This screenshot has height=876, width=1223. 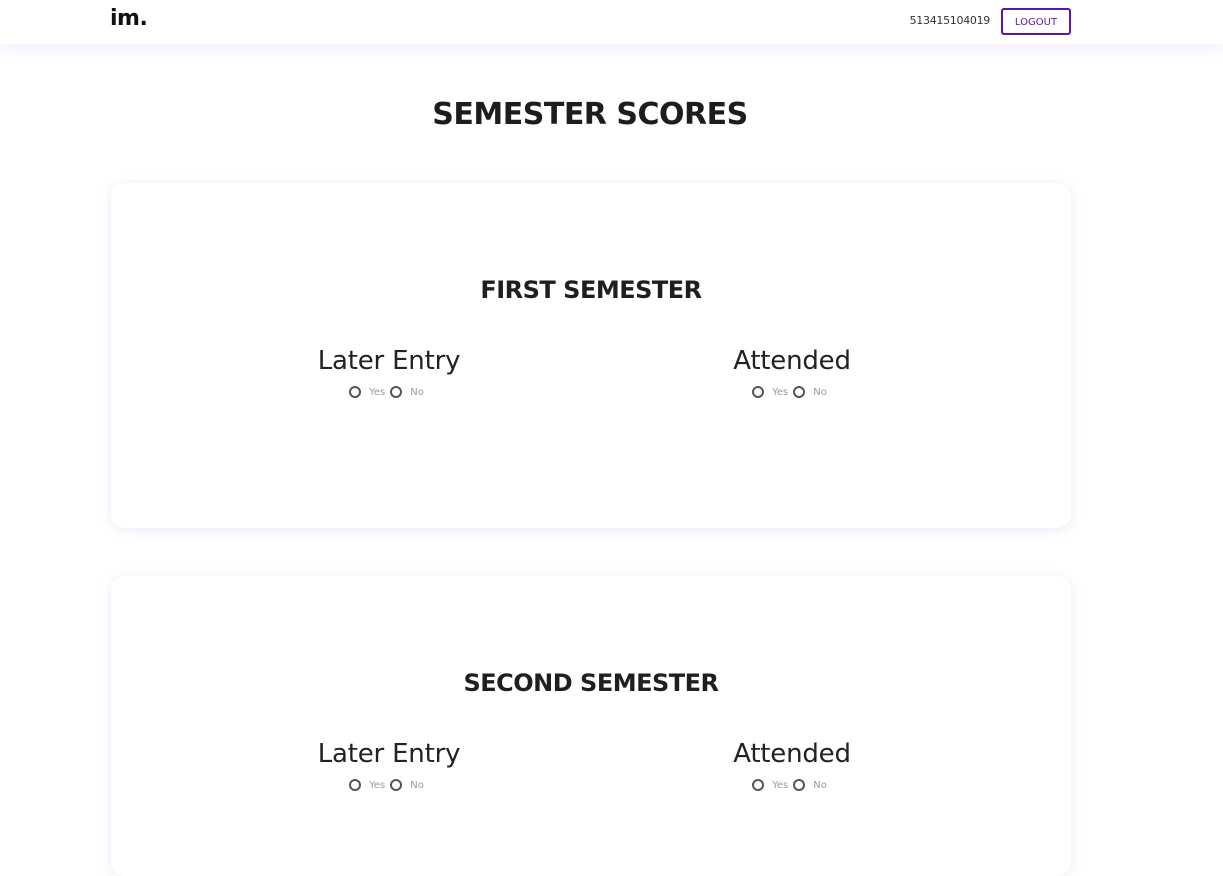 I want to click on user-id: 513415104019, so click(x=950, y=20).